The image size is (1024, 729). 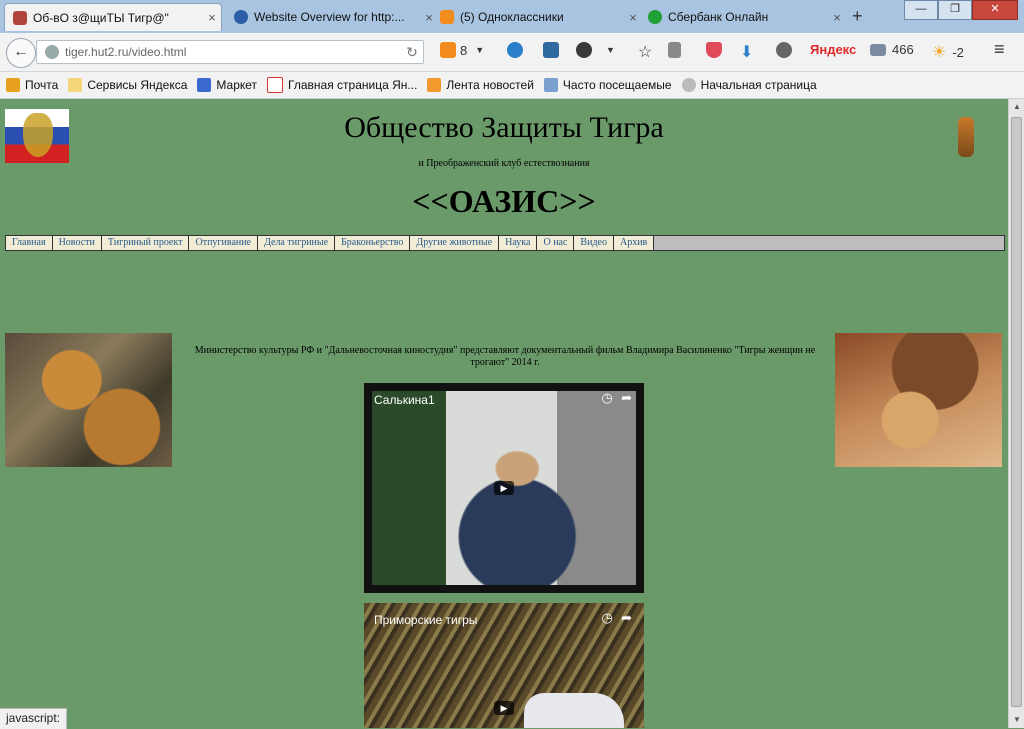 What do you see at coordinates (101, 17) in the screenshot?
I see `tab-title: Об-вО з@щиТЫ Тигр@"` at bounding box center [101, 17].